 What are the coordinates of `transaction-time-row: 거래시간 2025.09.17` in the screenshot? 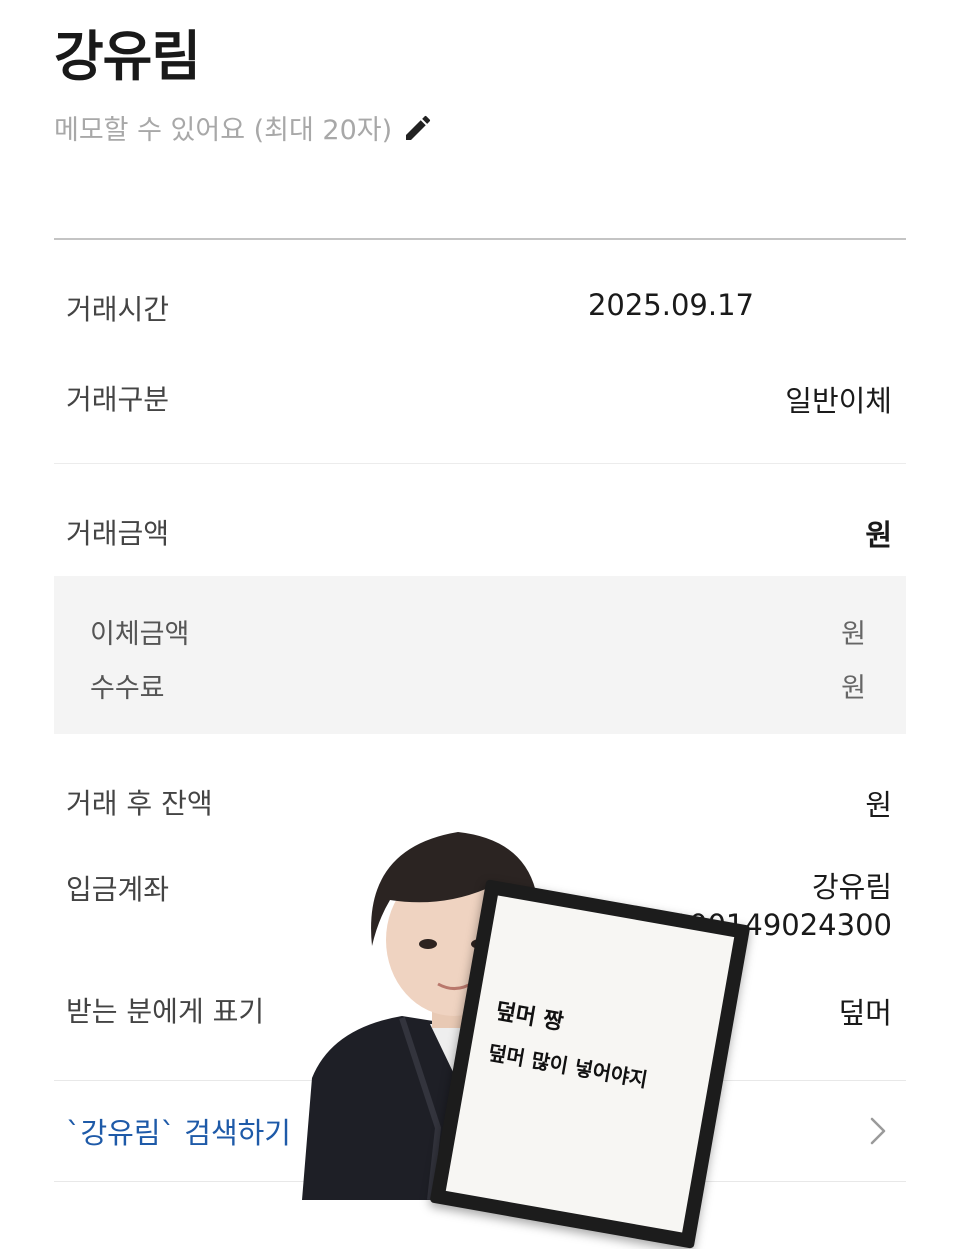 It's located at (479, 308).